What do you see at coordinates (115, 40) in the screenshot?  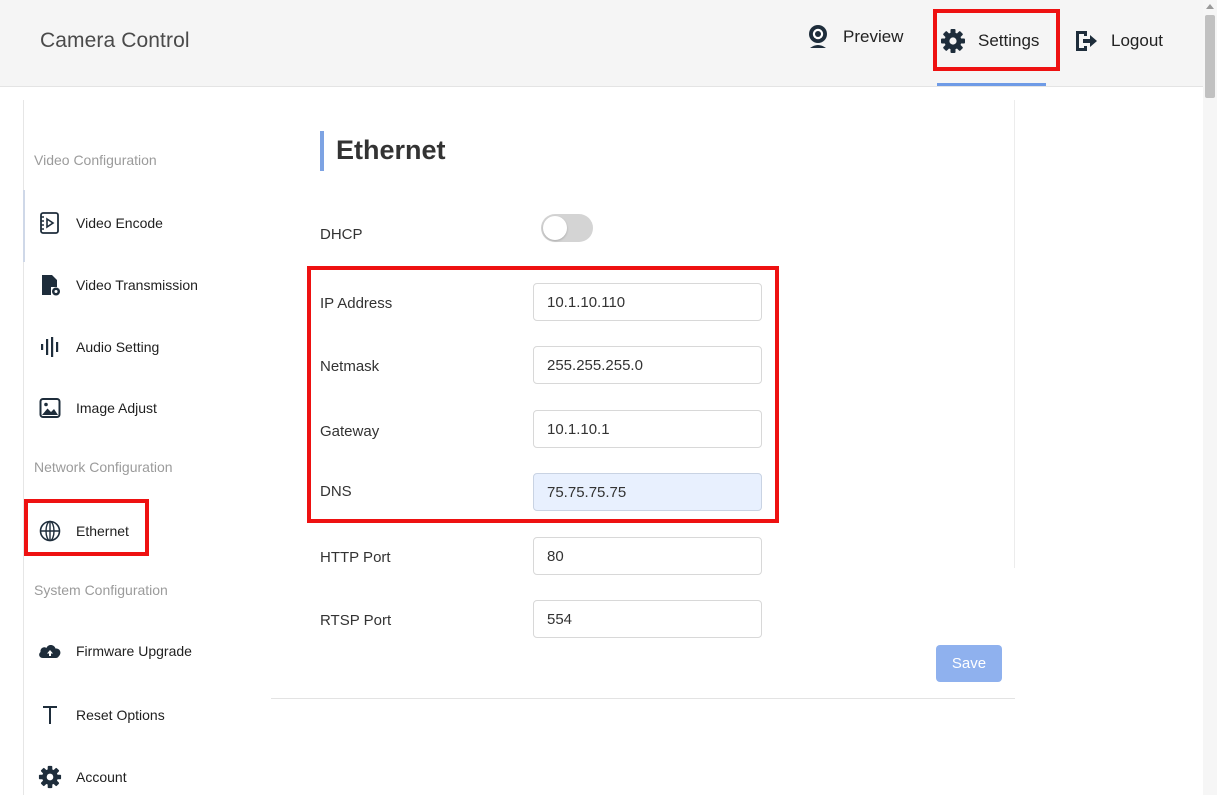 I see `app-title: Camera Control` at bounding box center [115, 40].